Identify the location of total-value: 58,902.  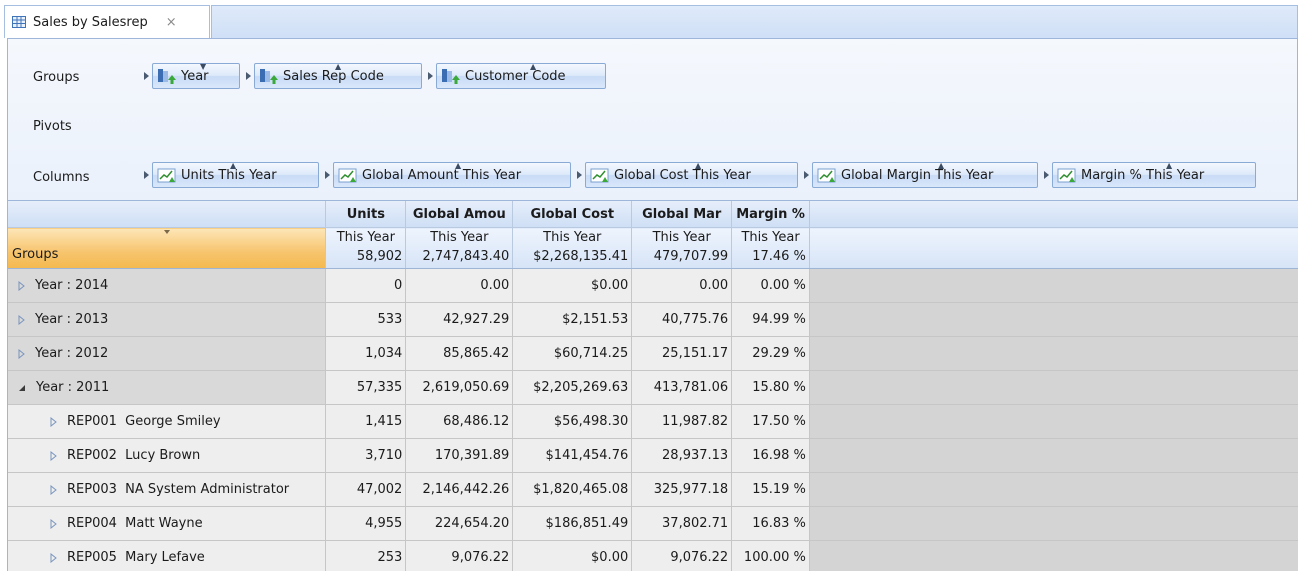
(379, 256).